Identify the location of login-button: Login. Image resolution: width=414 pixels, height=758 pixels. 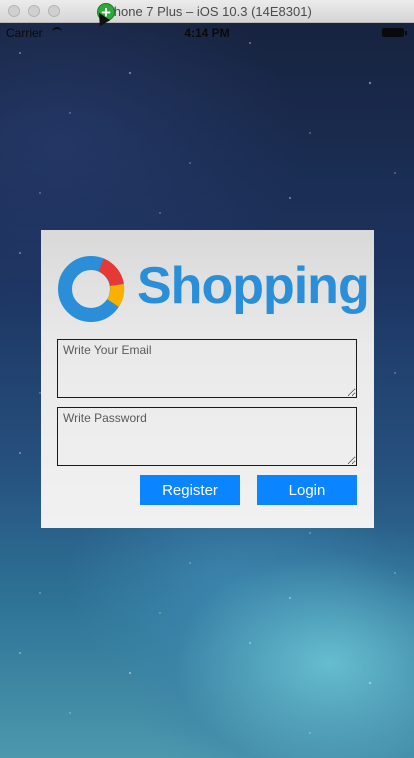
(307, 490).